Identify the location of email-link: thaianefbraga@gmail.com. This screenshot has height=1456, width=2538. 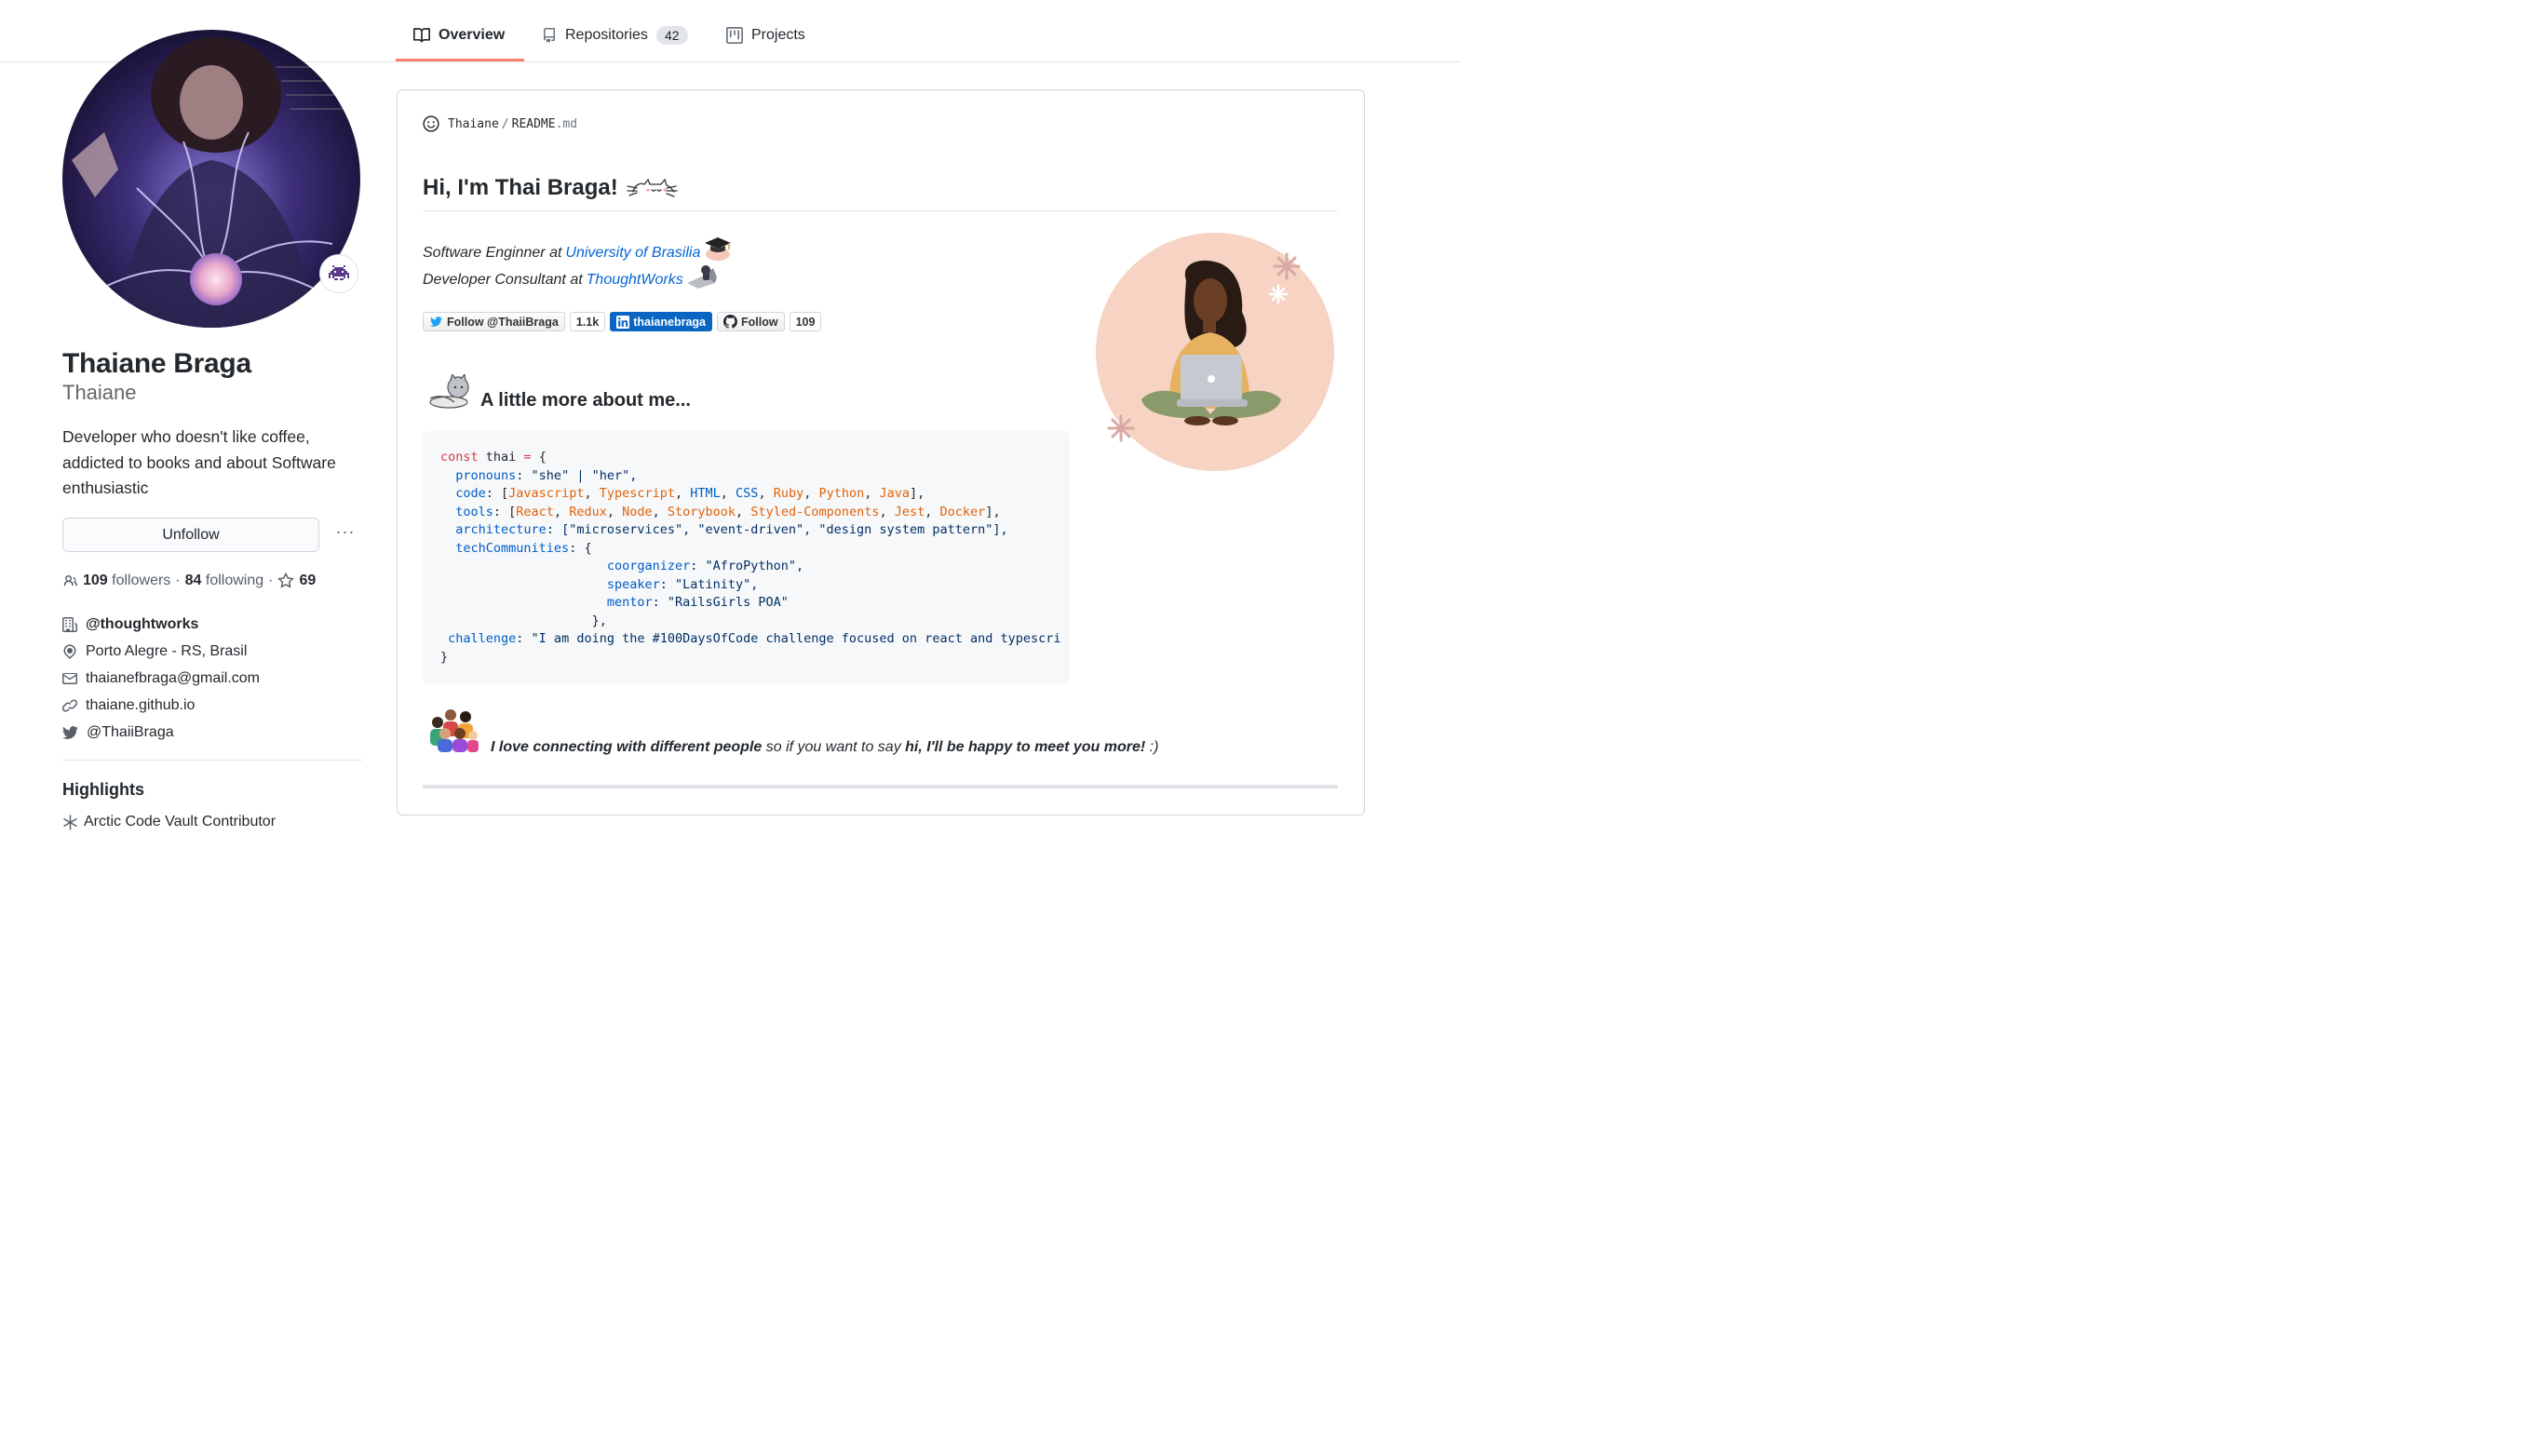
(173, 678).